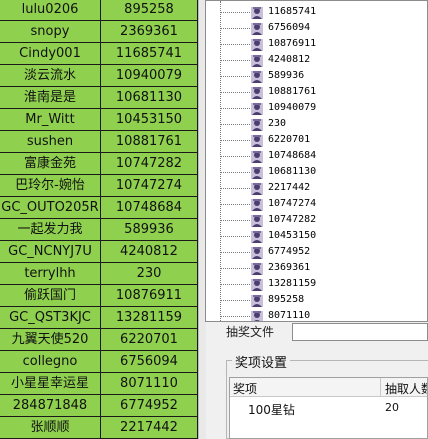  What do you see at coordinates (50, 406) in the screenshot?
I see `username-cell: 284871848` at bounding box center [50, 406].